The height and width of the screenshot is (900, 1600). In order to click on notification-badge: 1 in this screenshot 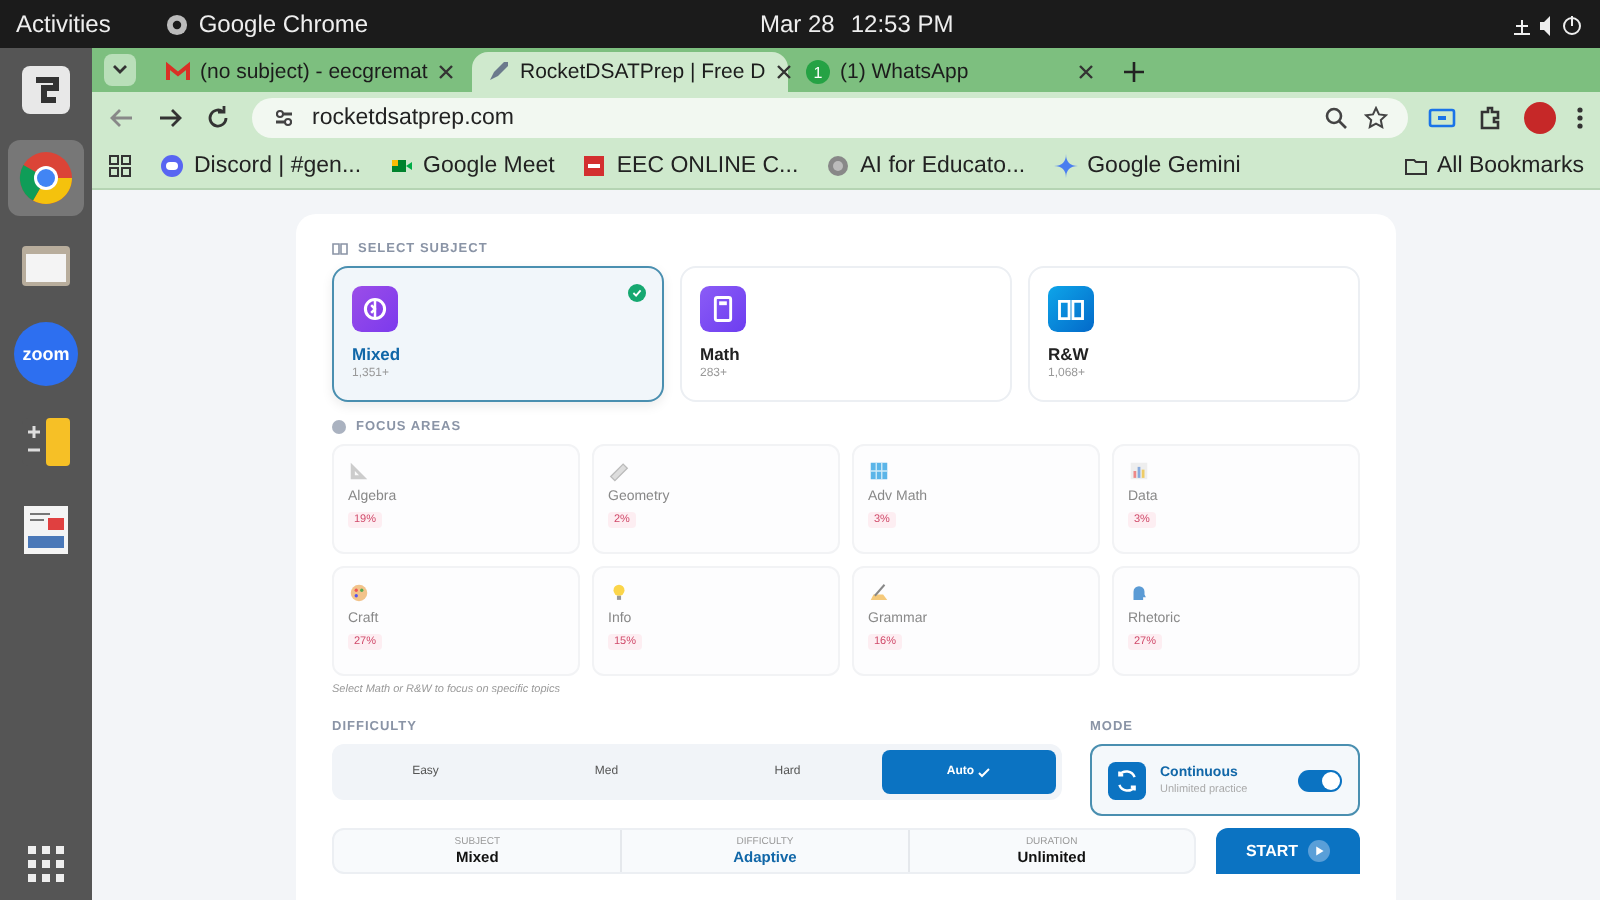, I will do `click(818, 72)`.